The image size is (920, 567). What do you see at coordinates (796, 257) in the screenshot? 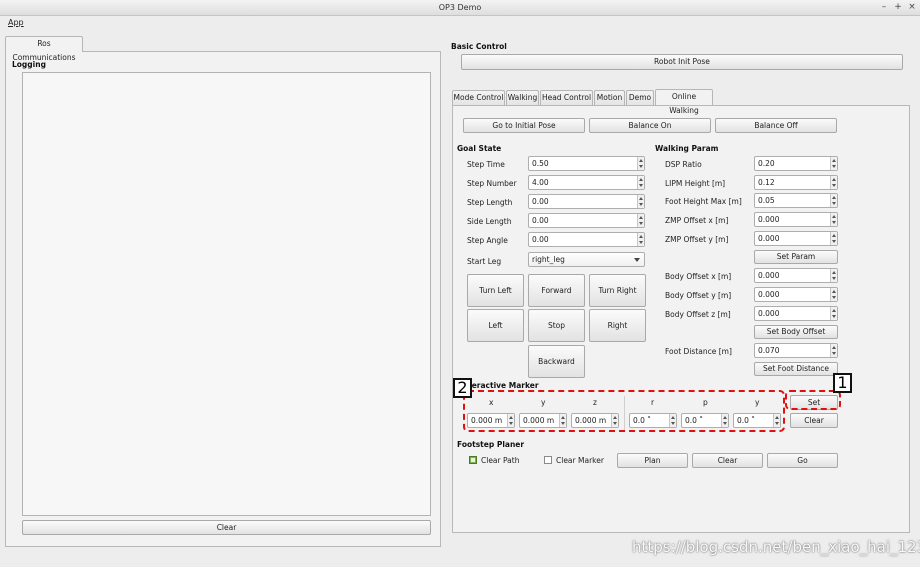
I see `set-param-button: Set Param` at bounding box center [796, 257].